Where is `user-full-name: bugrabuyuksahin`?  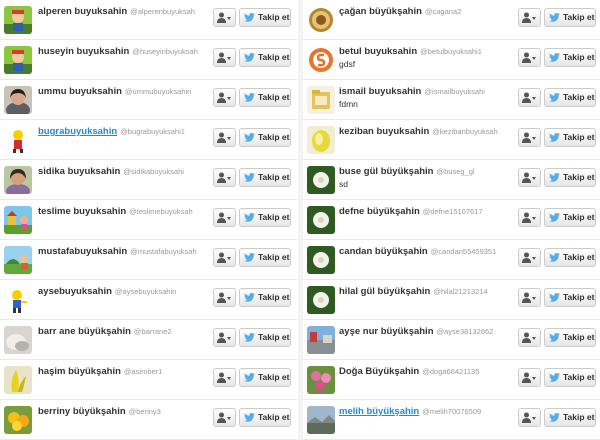 user-full-name: bugrabuyuksahin is located at coordinates (77, 131).